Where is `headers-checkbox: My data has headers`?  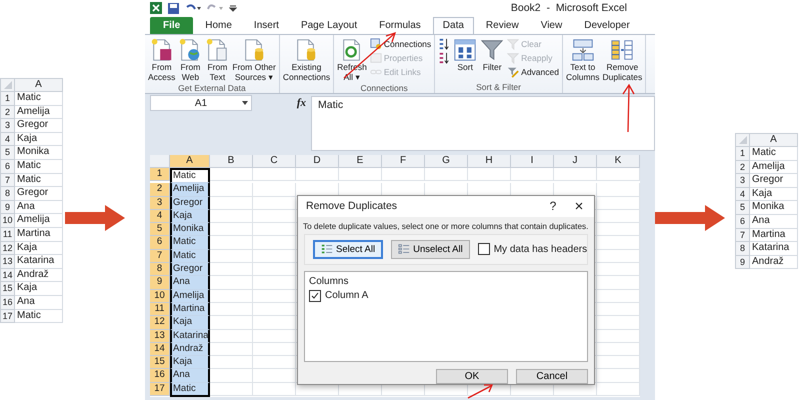
headers-checkbox: My data has headers is located at coordinates (533, 249).